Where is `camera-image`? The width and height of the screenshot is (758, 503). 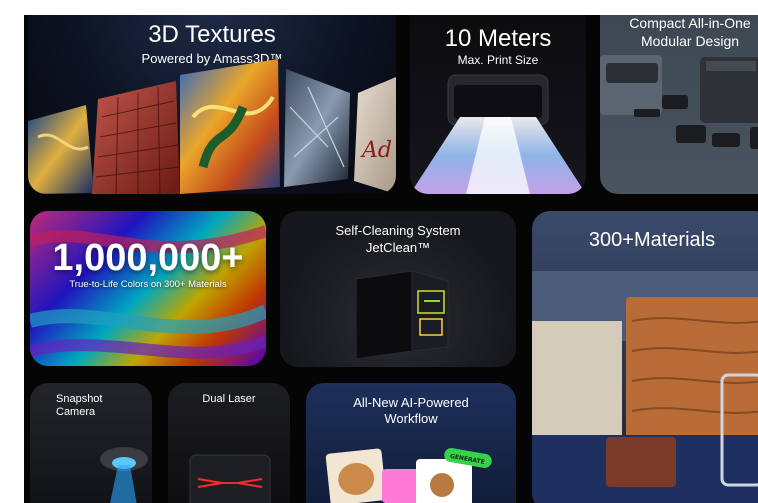
camera-image is located at coordinates (124, 475).